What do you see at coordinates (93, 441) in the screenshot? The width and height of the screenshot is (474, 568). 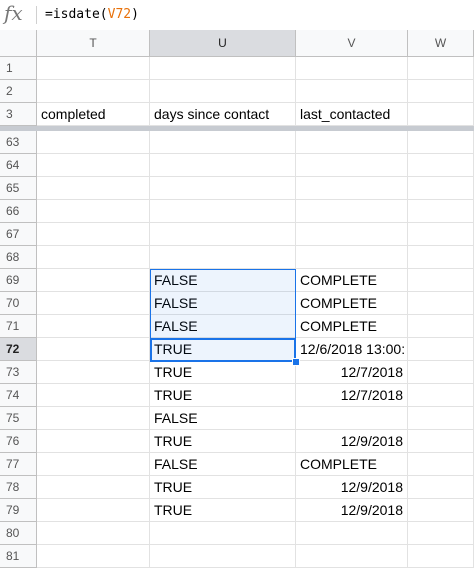 I see `cell-t76` at bounding box center [93, 441].